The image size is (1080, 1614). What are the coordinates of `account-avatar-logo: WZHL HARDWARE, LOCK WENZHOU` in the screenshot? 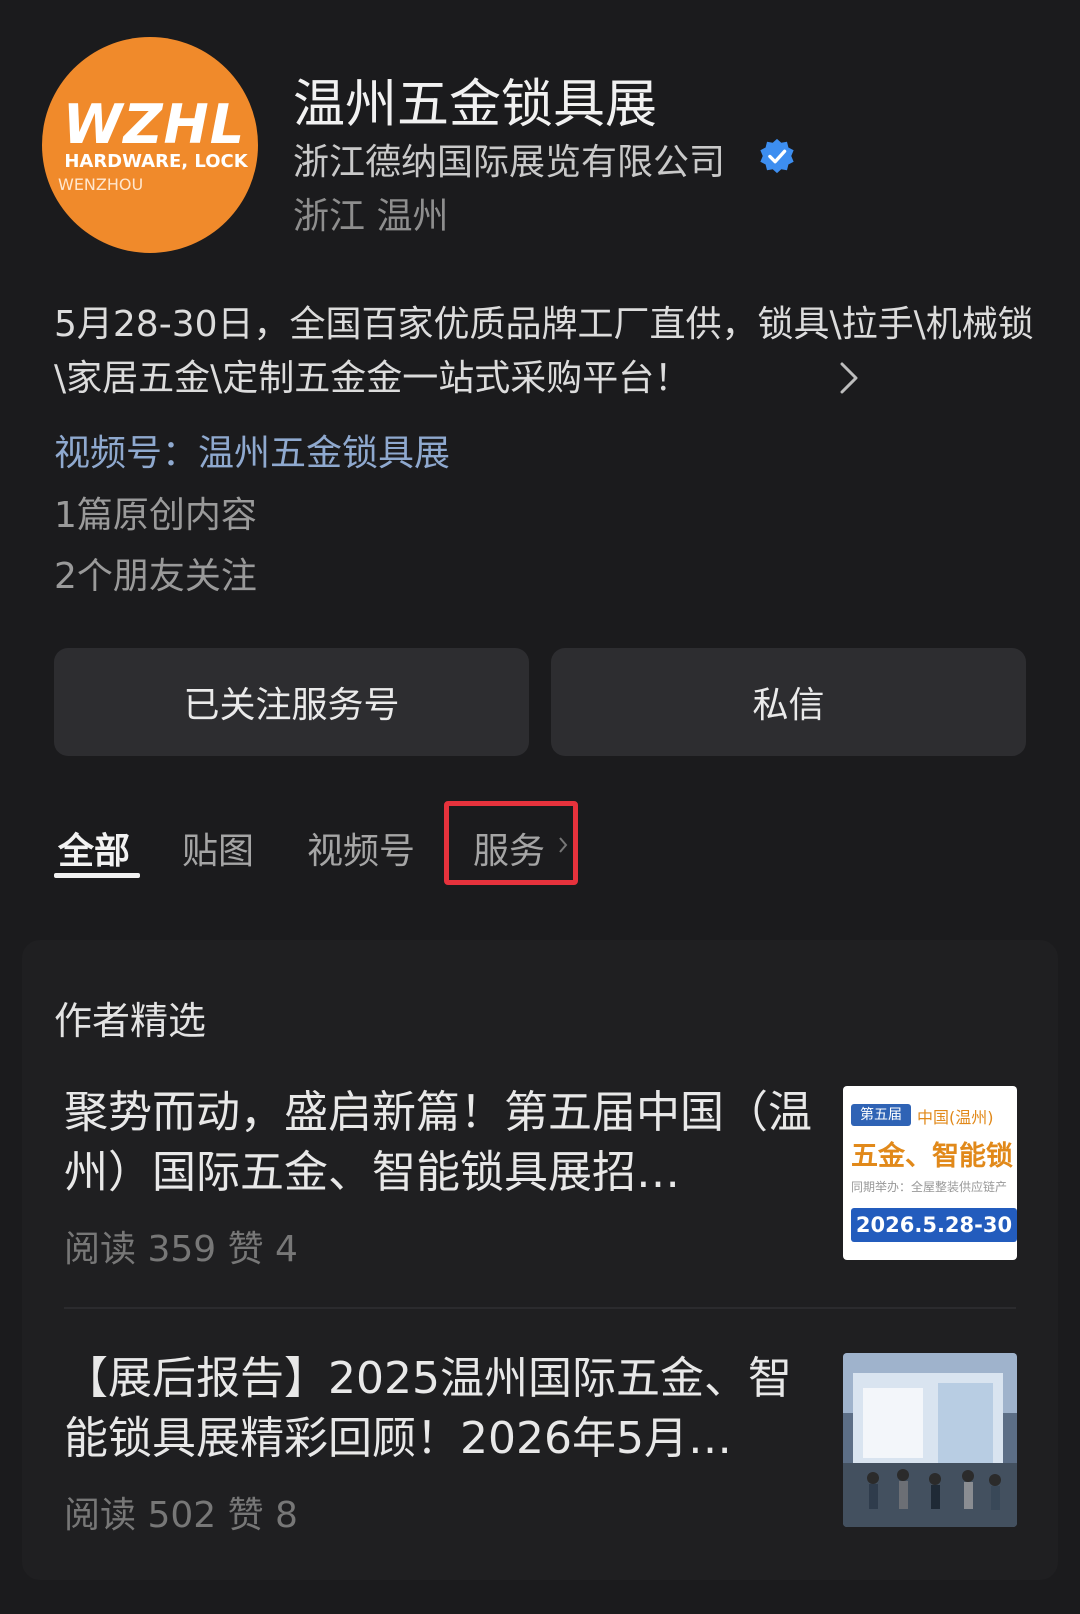 It's located at (150, 145).